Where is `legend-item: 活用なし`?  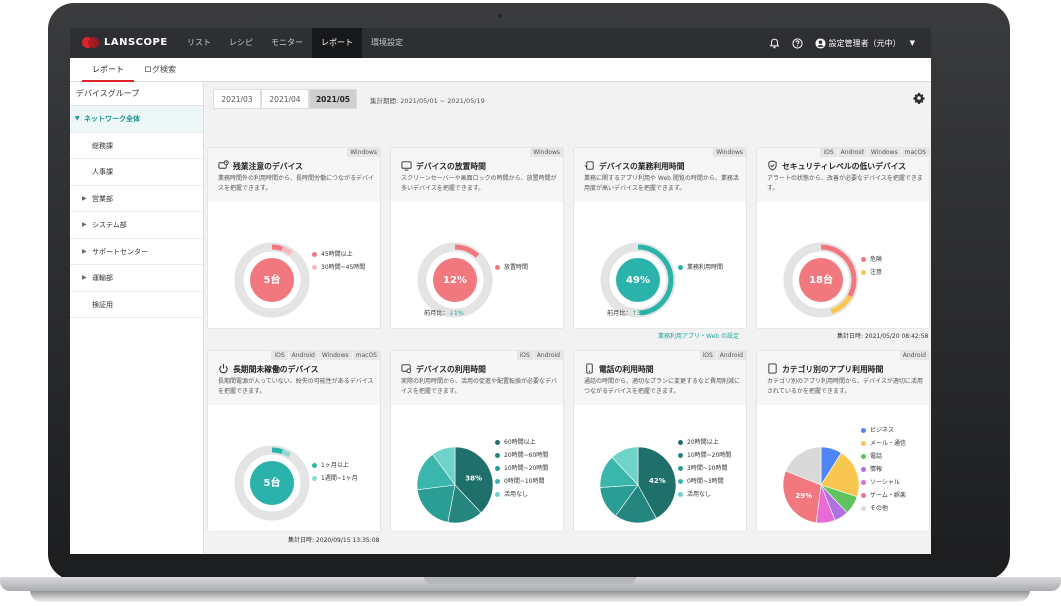
legend-item: 活用なし is located at coordinates (521, 494).